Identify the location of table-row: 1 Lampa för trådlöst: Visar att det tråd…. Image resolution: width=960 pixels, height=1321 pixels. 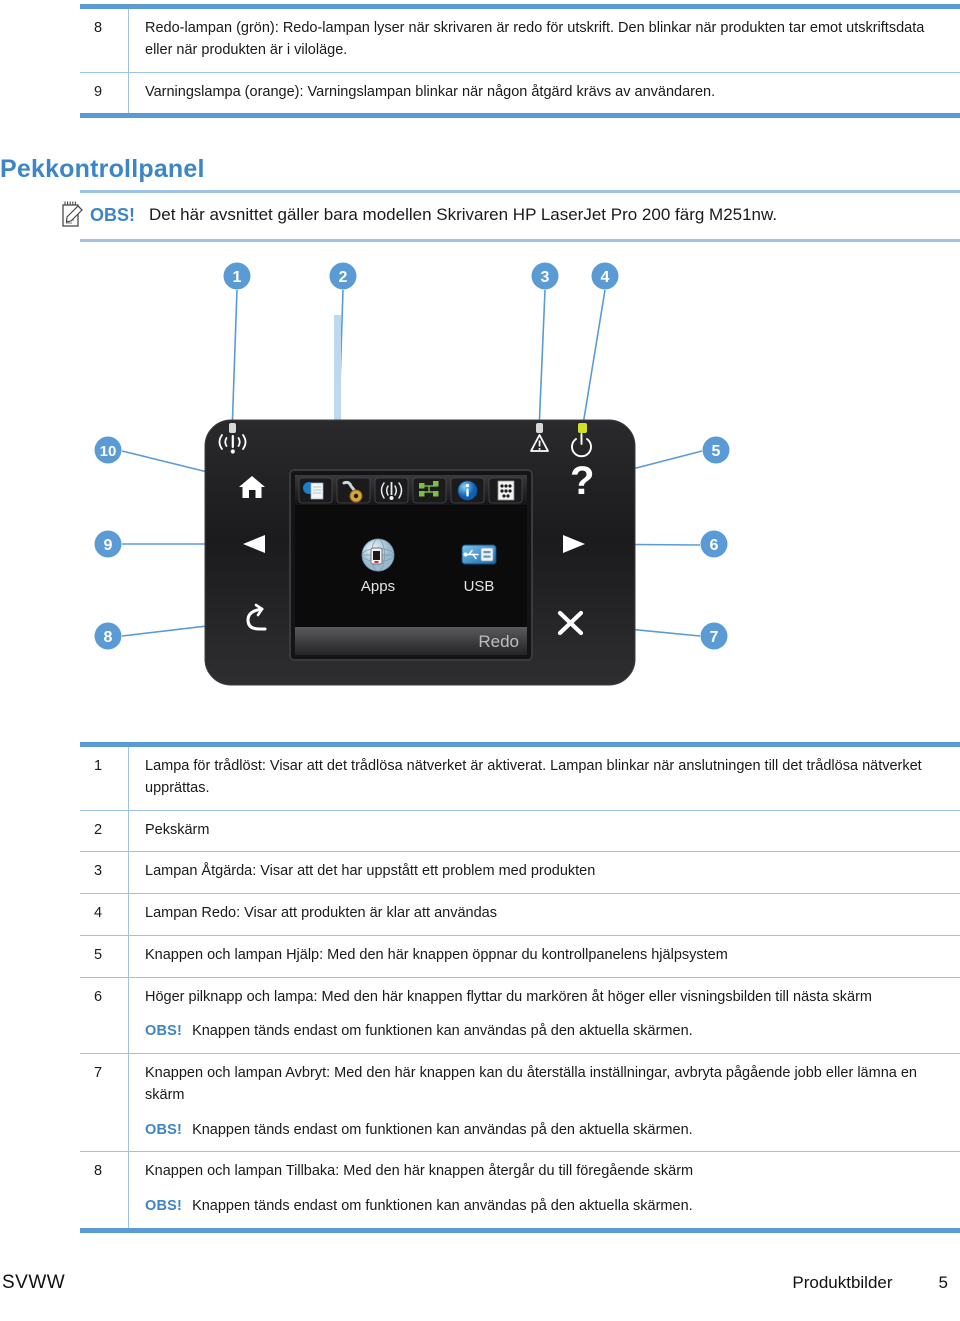
(520, 778).